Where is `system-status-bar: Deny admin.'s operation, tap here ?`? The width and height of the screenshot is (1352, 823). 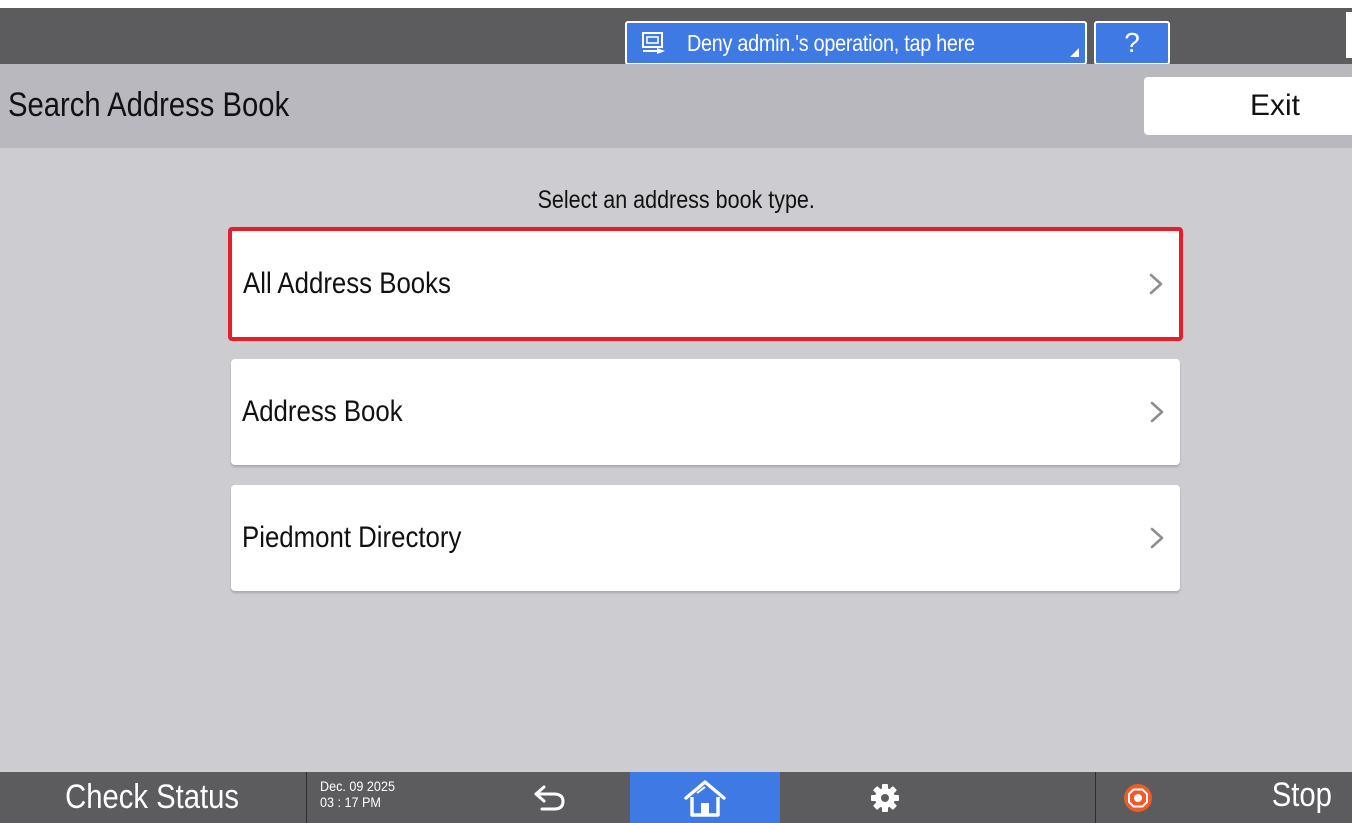 system-status-bar: Deny admin.'s operation, tap here ? is located at coordinates (676, 36).